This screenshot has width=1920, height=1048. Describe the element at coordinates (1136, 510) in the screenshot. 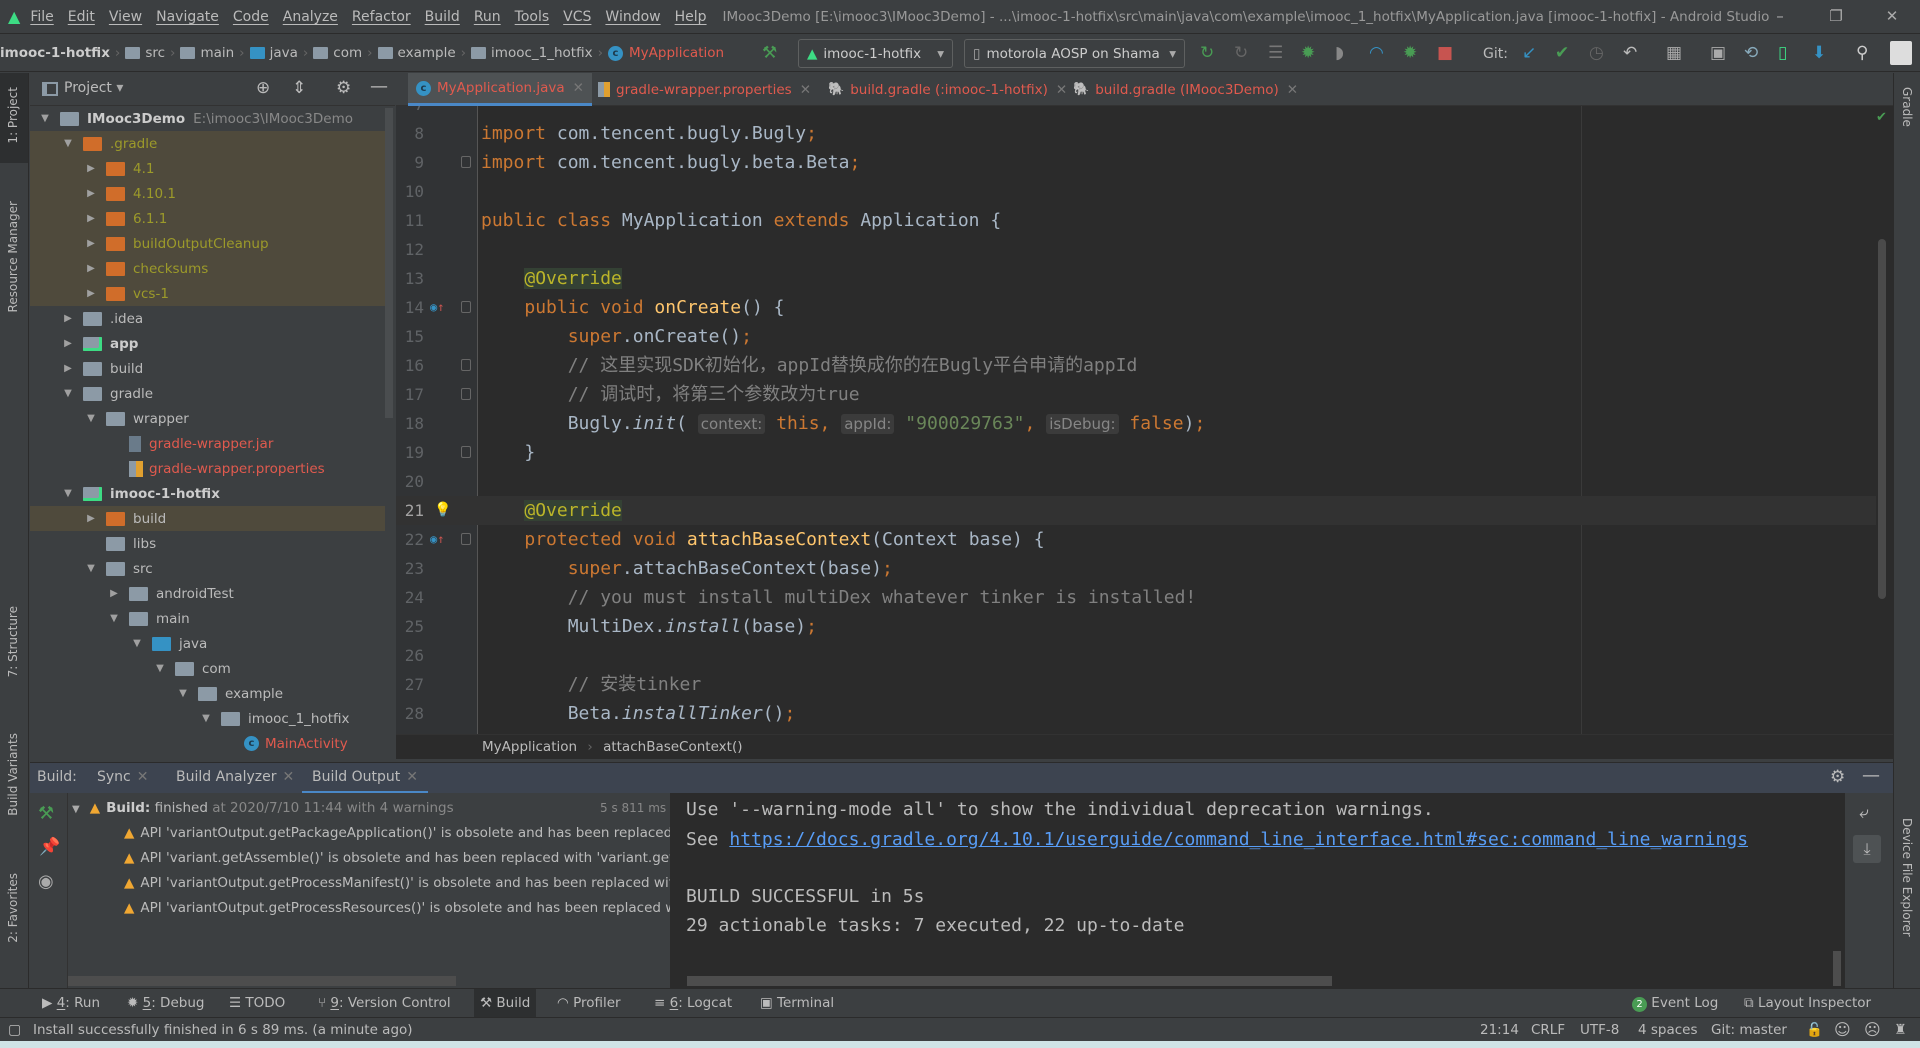

I see `code-line: 21 💡 @Override` at that location.